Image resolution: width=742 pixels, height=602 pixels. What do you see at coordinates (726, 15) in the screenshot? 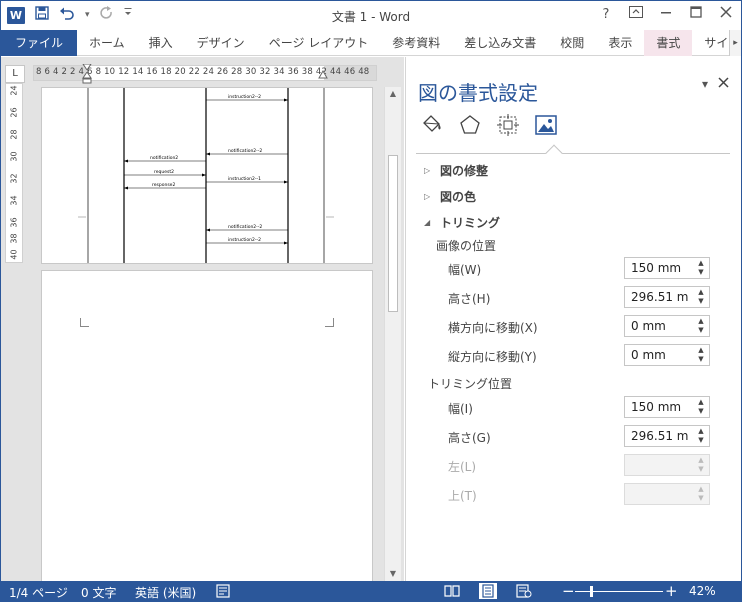
I see `close-icon` at bounding box center [726, 15].